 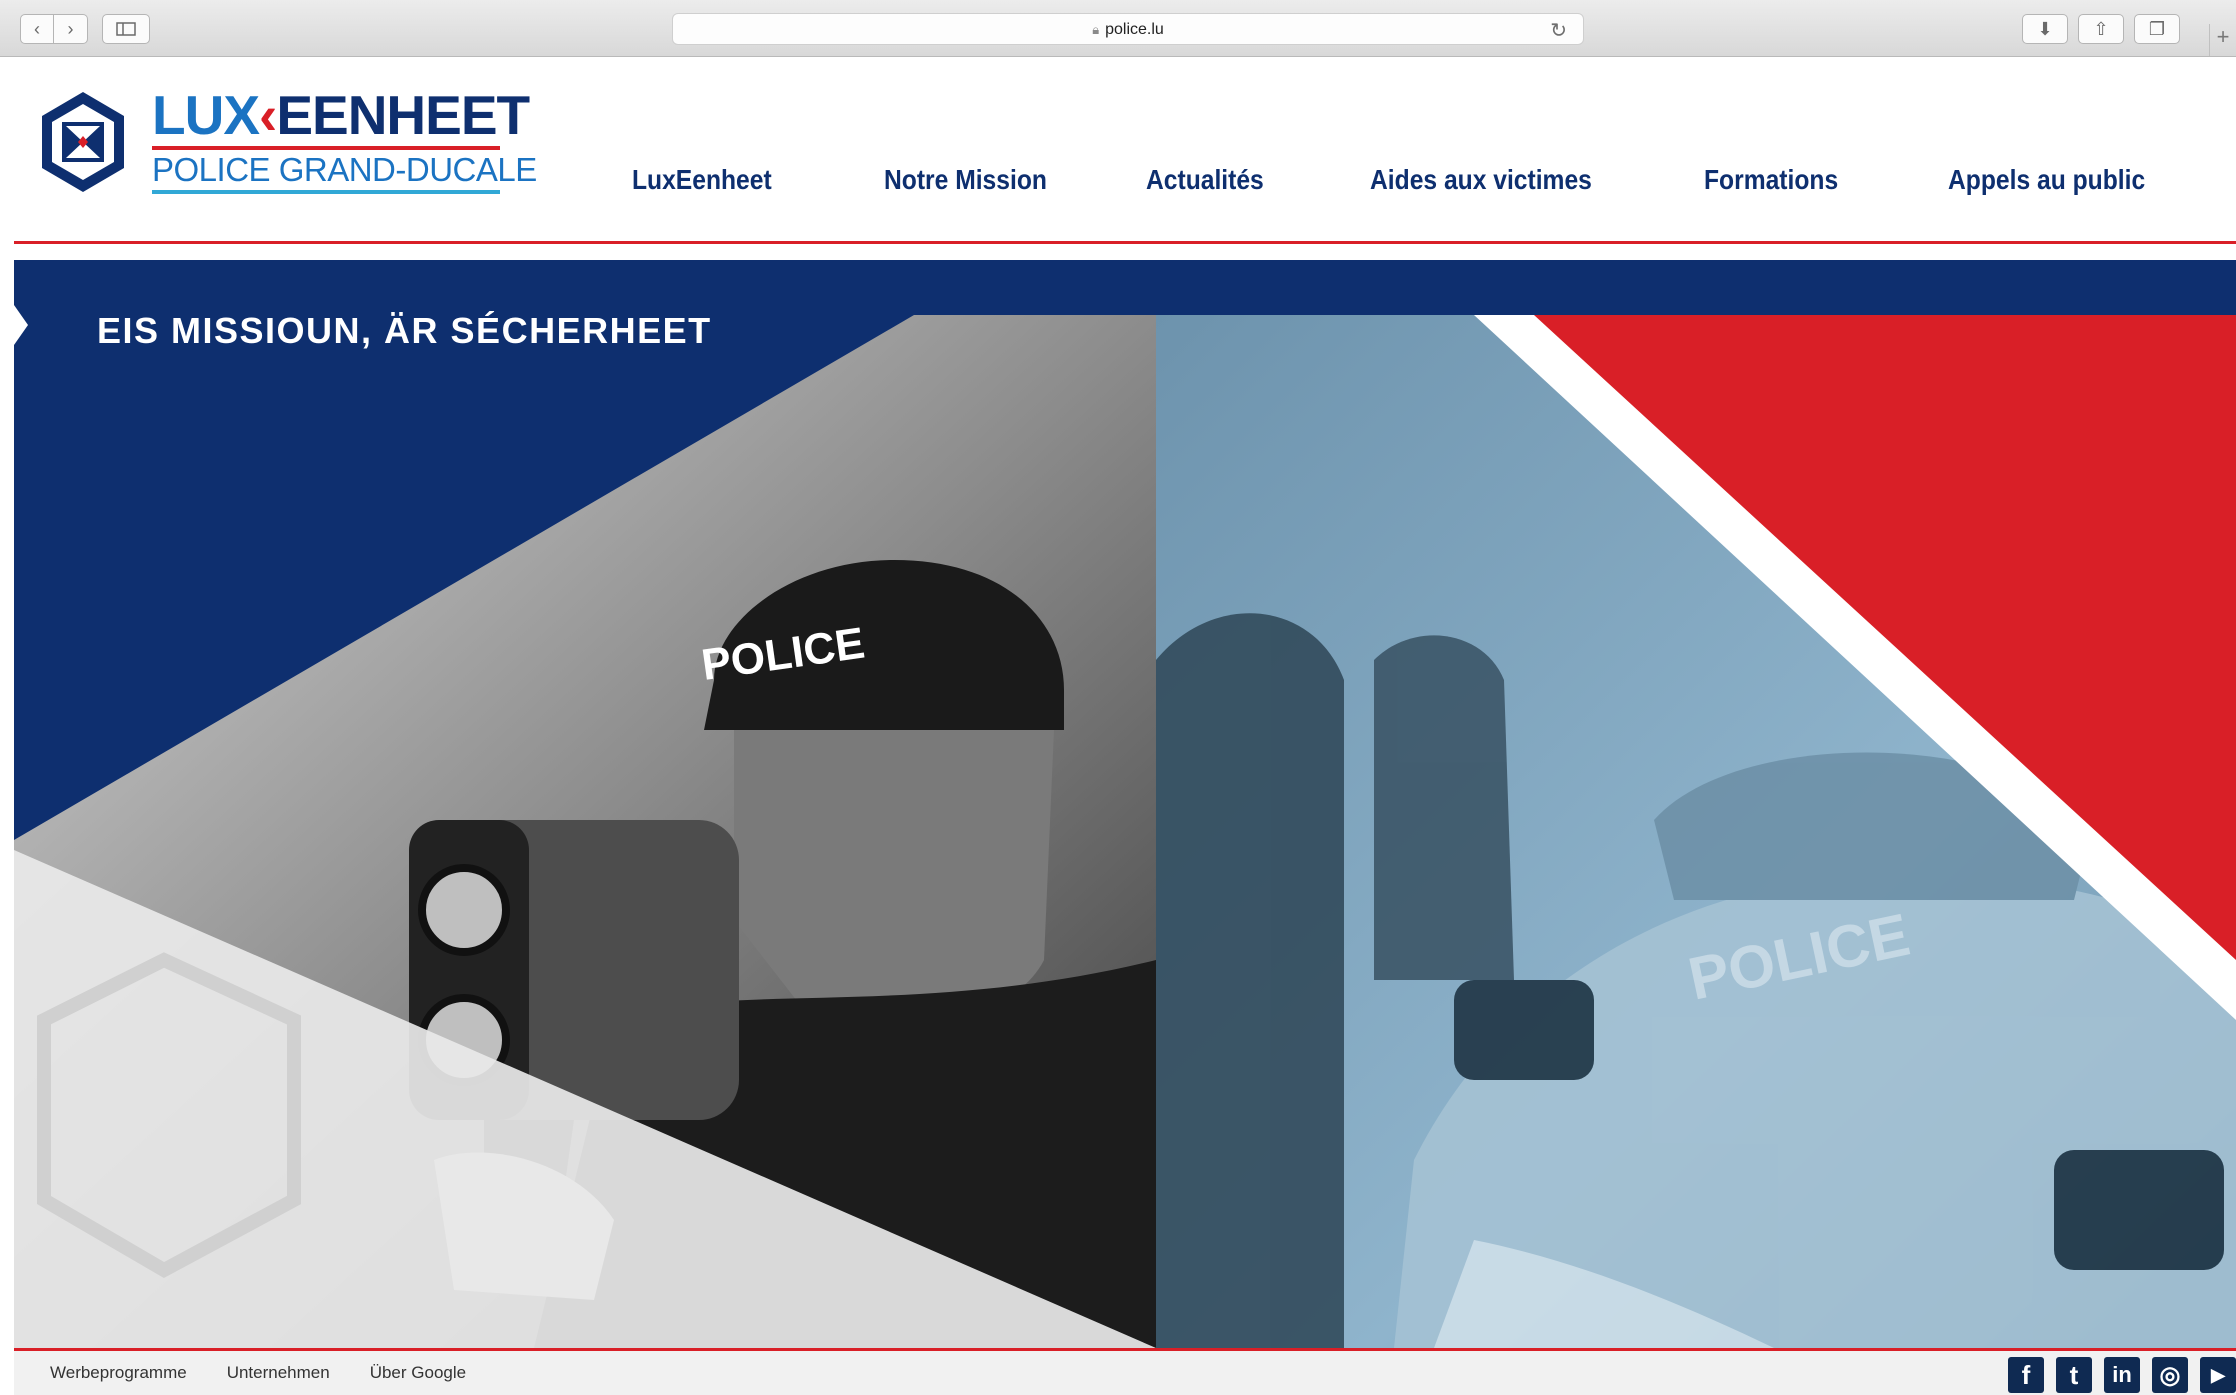 I want to click on hero-title: EIS MISSIOUN, ÄR SÉCHERHEET, so click(x=404, y=330).